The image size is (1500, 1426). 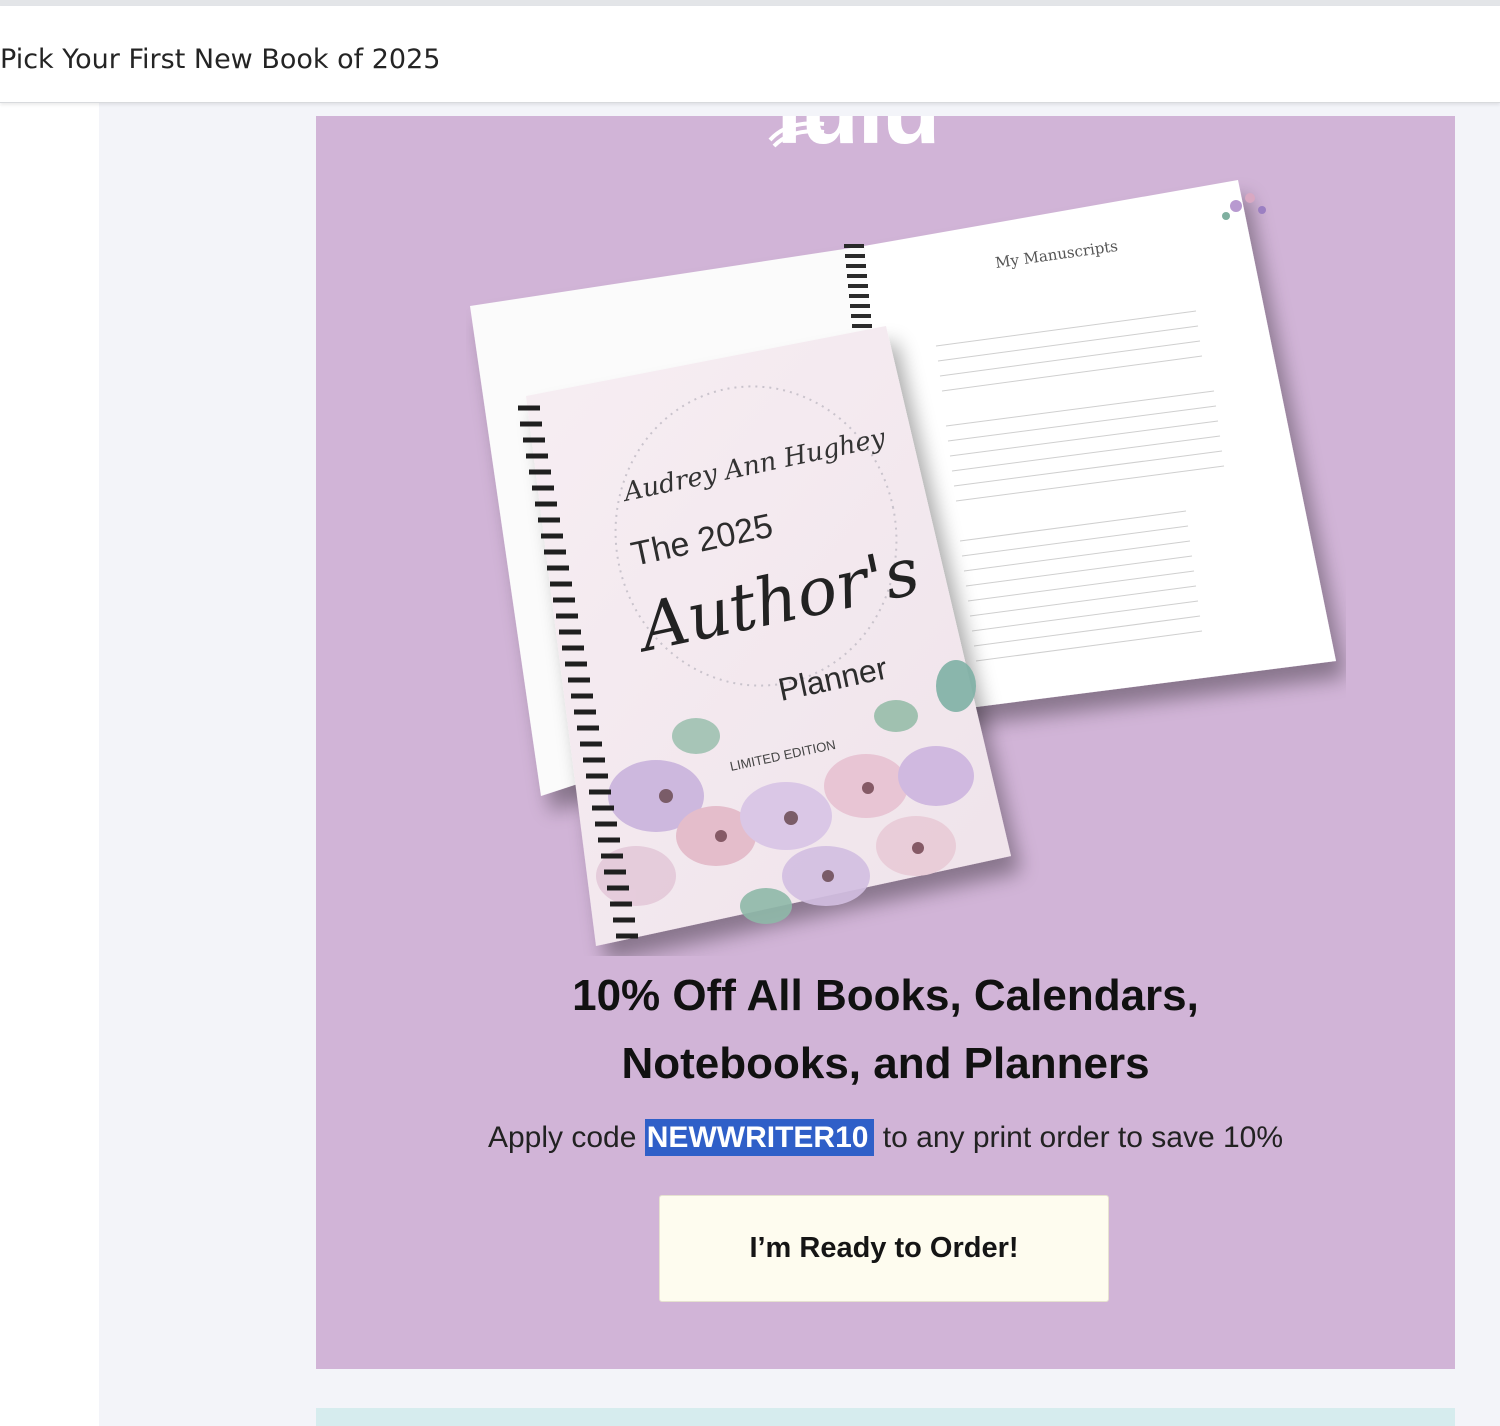 I want to click on reading-pane-gutter, so click(x=49, y=764).